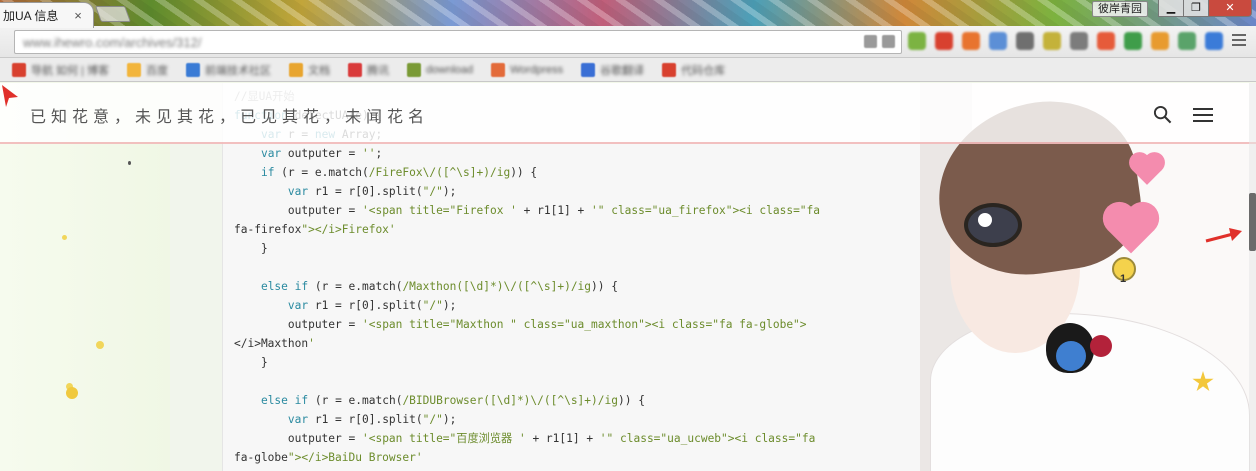 This screenshot has width=1256, height=471. I want to click on bookmark-item: 导航 如何 | 博客, so click(60, 70).